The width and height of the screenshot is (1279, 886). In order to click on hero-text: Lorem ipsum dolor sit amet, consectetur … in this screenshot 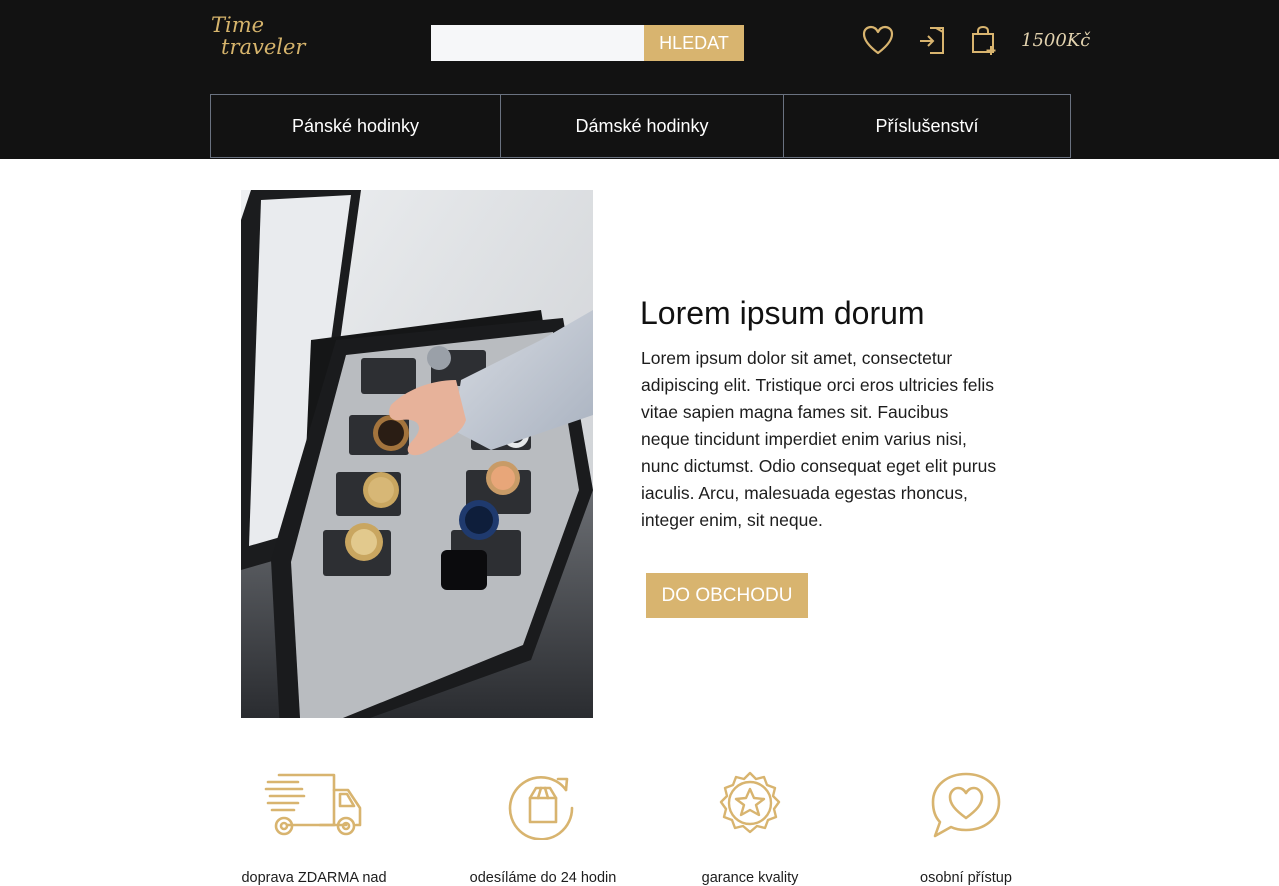, I will do `click(819, 439)`.